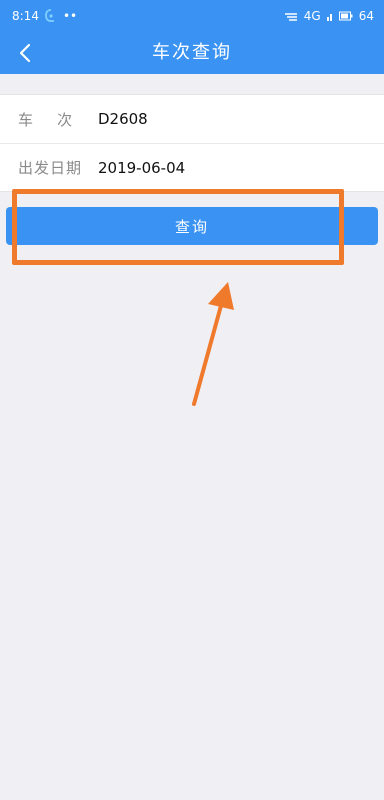 This screenshot has height=800, width=384. I want to click on annotation-arrow-icon, so click(213, 344).